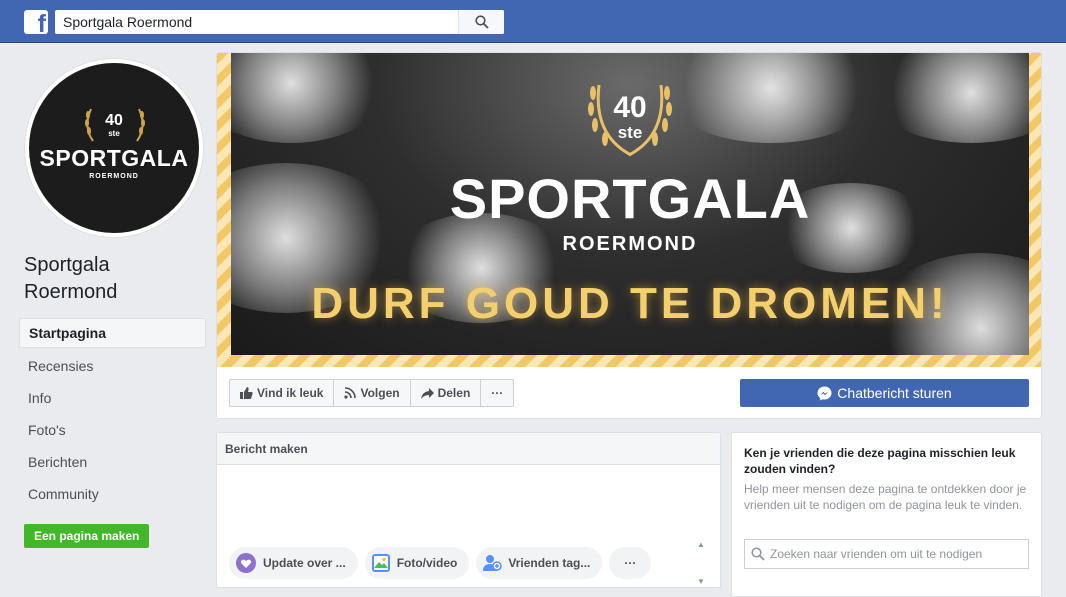 The height and width of the screenshot is (597, 1066). Describe the element at coordinates (290, 393) in the screenshot. I see `like-label: Vind ik leuk` at that location.